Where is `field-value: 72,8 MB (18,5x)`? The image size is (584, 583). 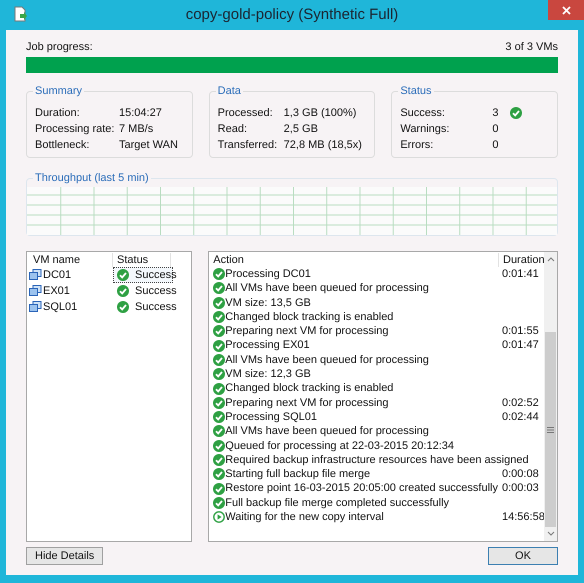 field-value: 72,8 MB (18,5x) is located at coordinates (323, 145).